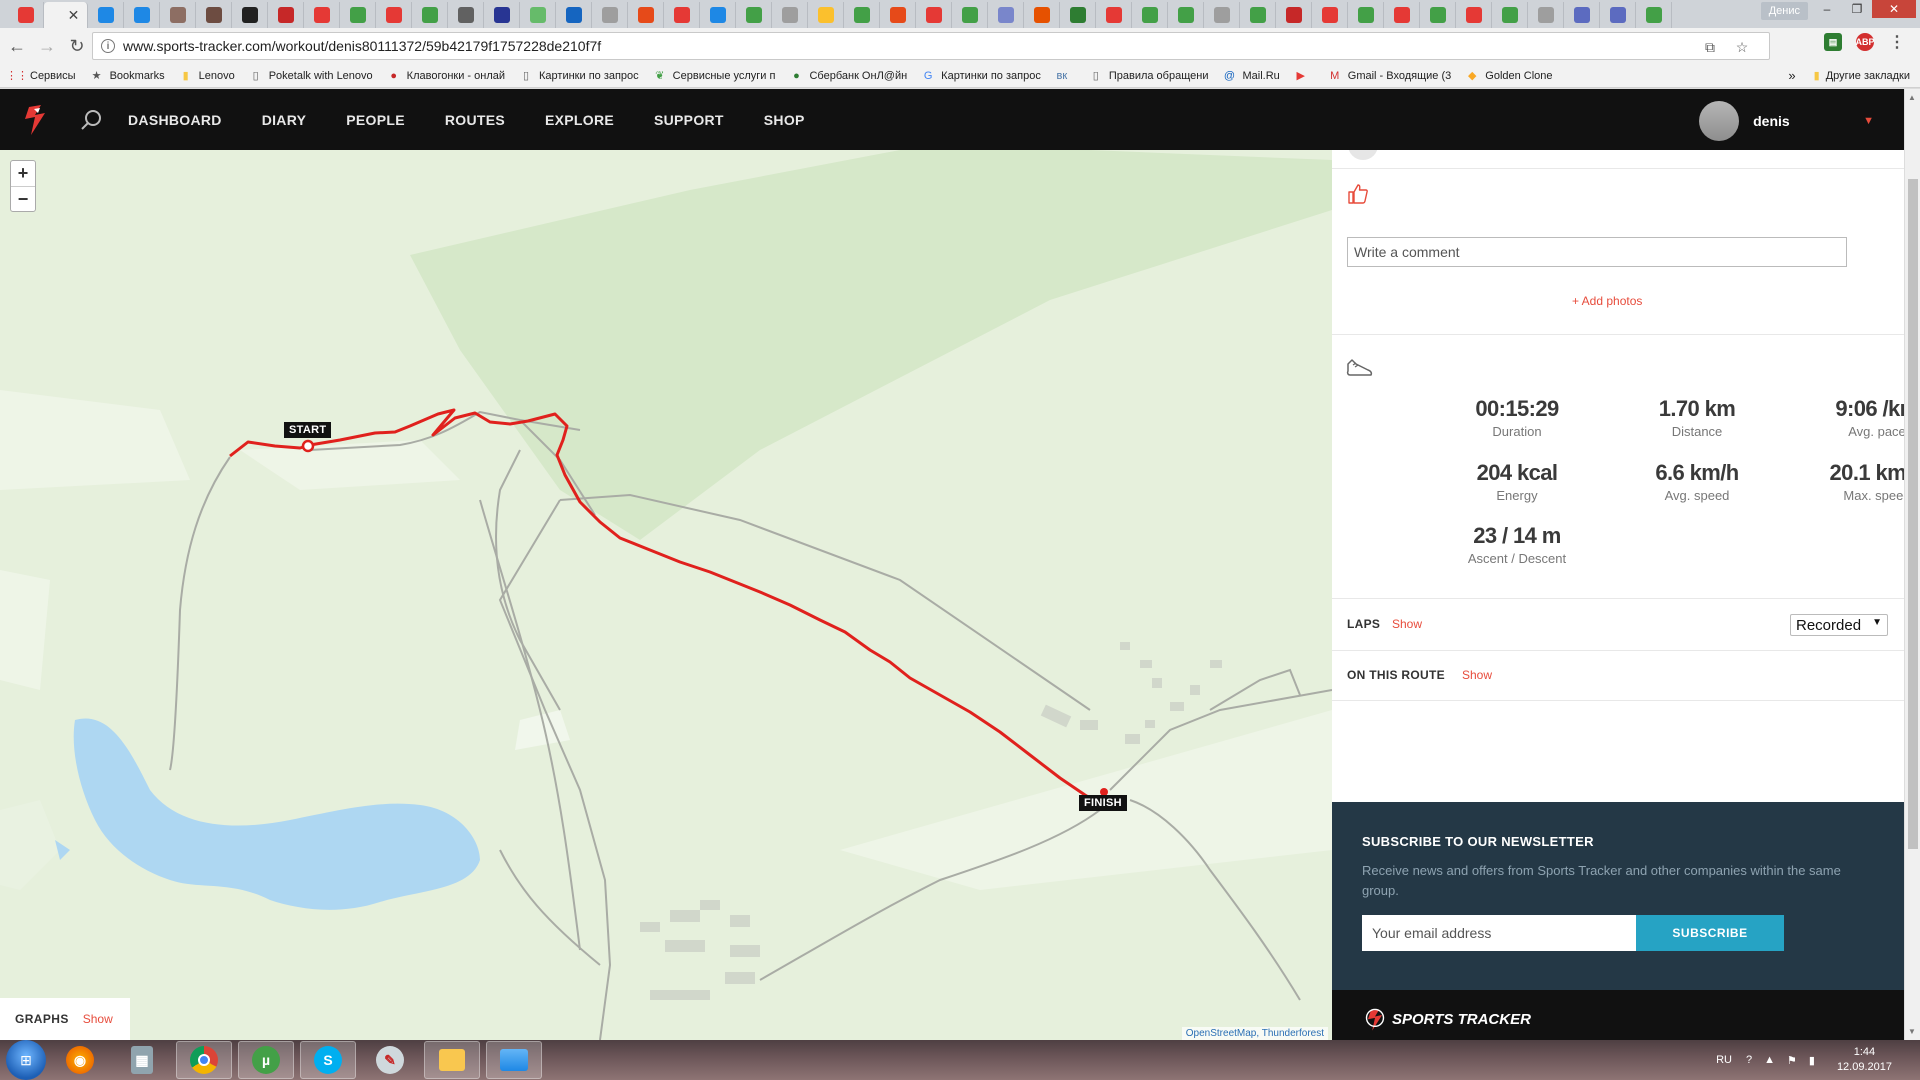 This screenshot has width=1920, height=1080. I want to click on add-photos-link: + Add photos, so click(1607, 301).